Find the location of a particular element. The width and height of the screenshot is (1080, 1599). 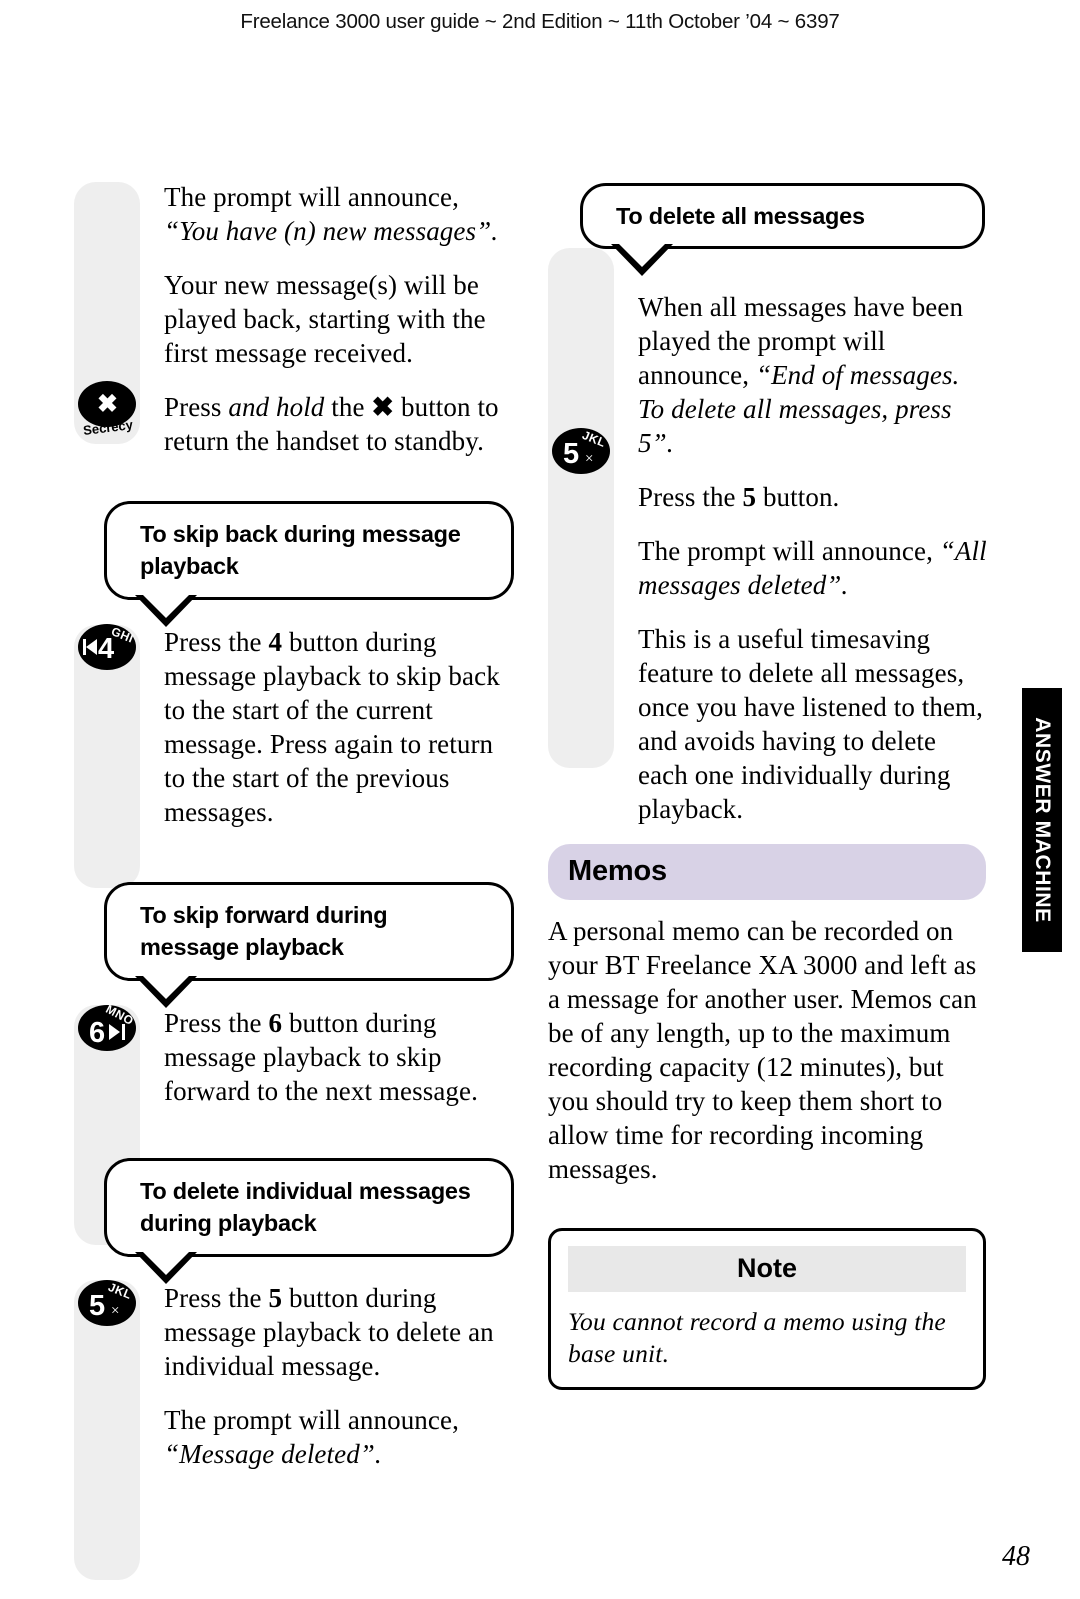

section-header-label: Memos is located at coordinates (617, 871).